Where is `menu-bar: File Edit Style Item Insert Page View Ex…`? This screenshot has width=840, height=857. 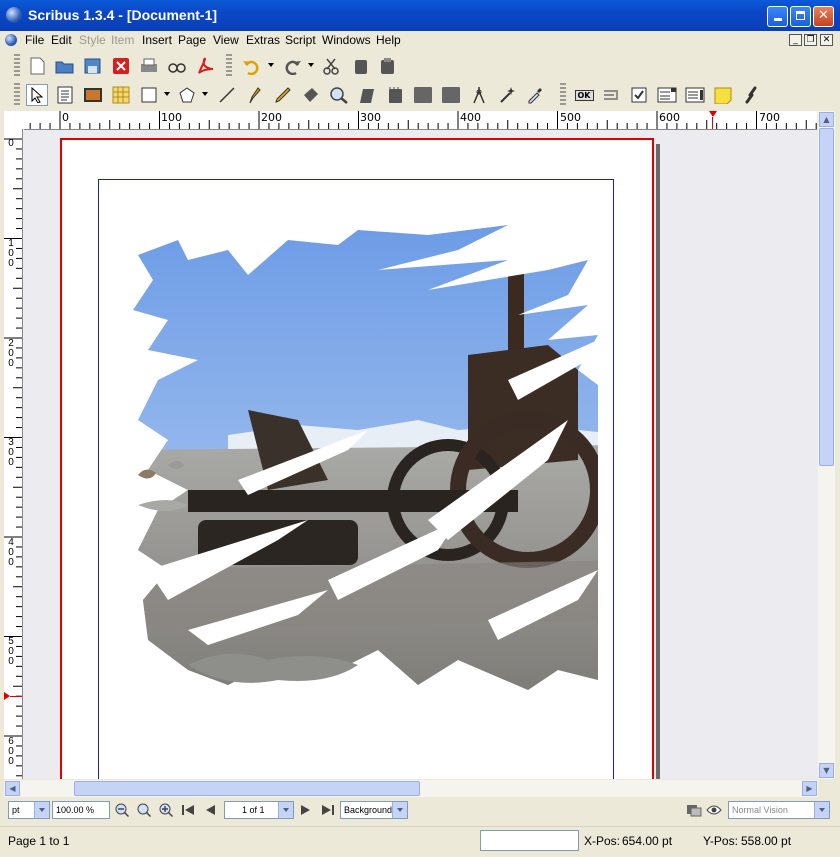 menu-bar: File Edit Style Item Insert Page View Ex… is located at coordinates (420, 40).